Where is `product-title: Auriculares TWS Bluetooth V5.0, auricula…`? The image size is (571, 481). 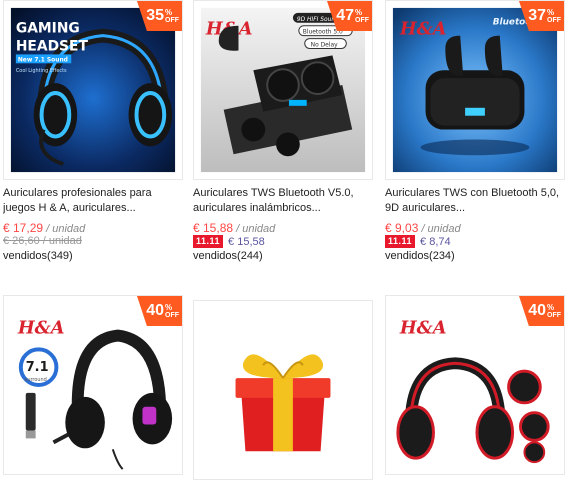
product-title: Auriculares TWS Bluetooth V5.0, auricula… is located at coordinates (283, 201).